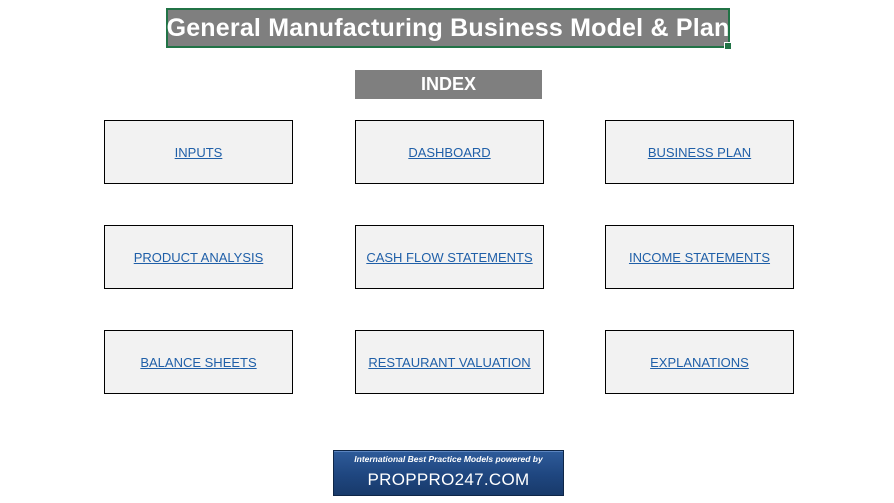 The image size is (894, 503). I want to click on inputs-link: INPUTS, so click(199, 152).